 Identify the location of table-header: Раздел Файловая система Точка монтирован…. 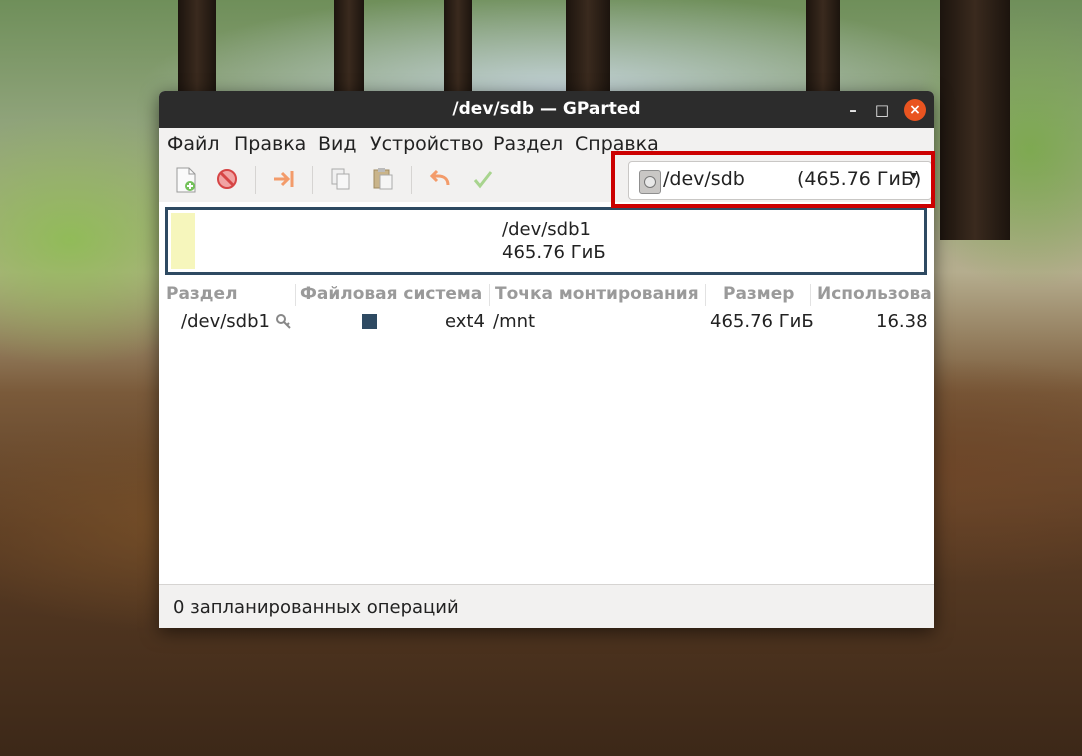
(546, 294).